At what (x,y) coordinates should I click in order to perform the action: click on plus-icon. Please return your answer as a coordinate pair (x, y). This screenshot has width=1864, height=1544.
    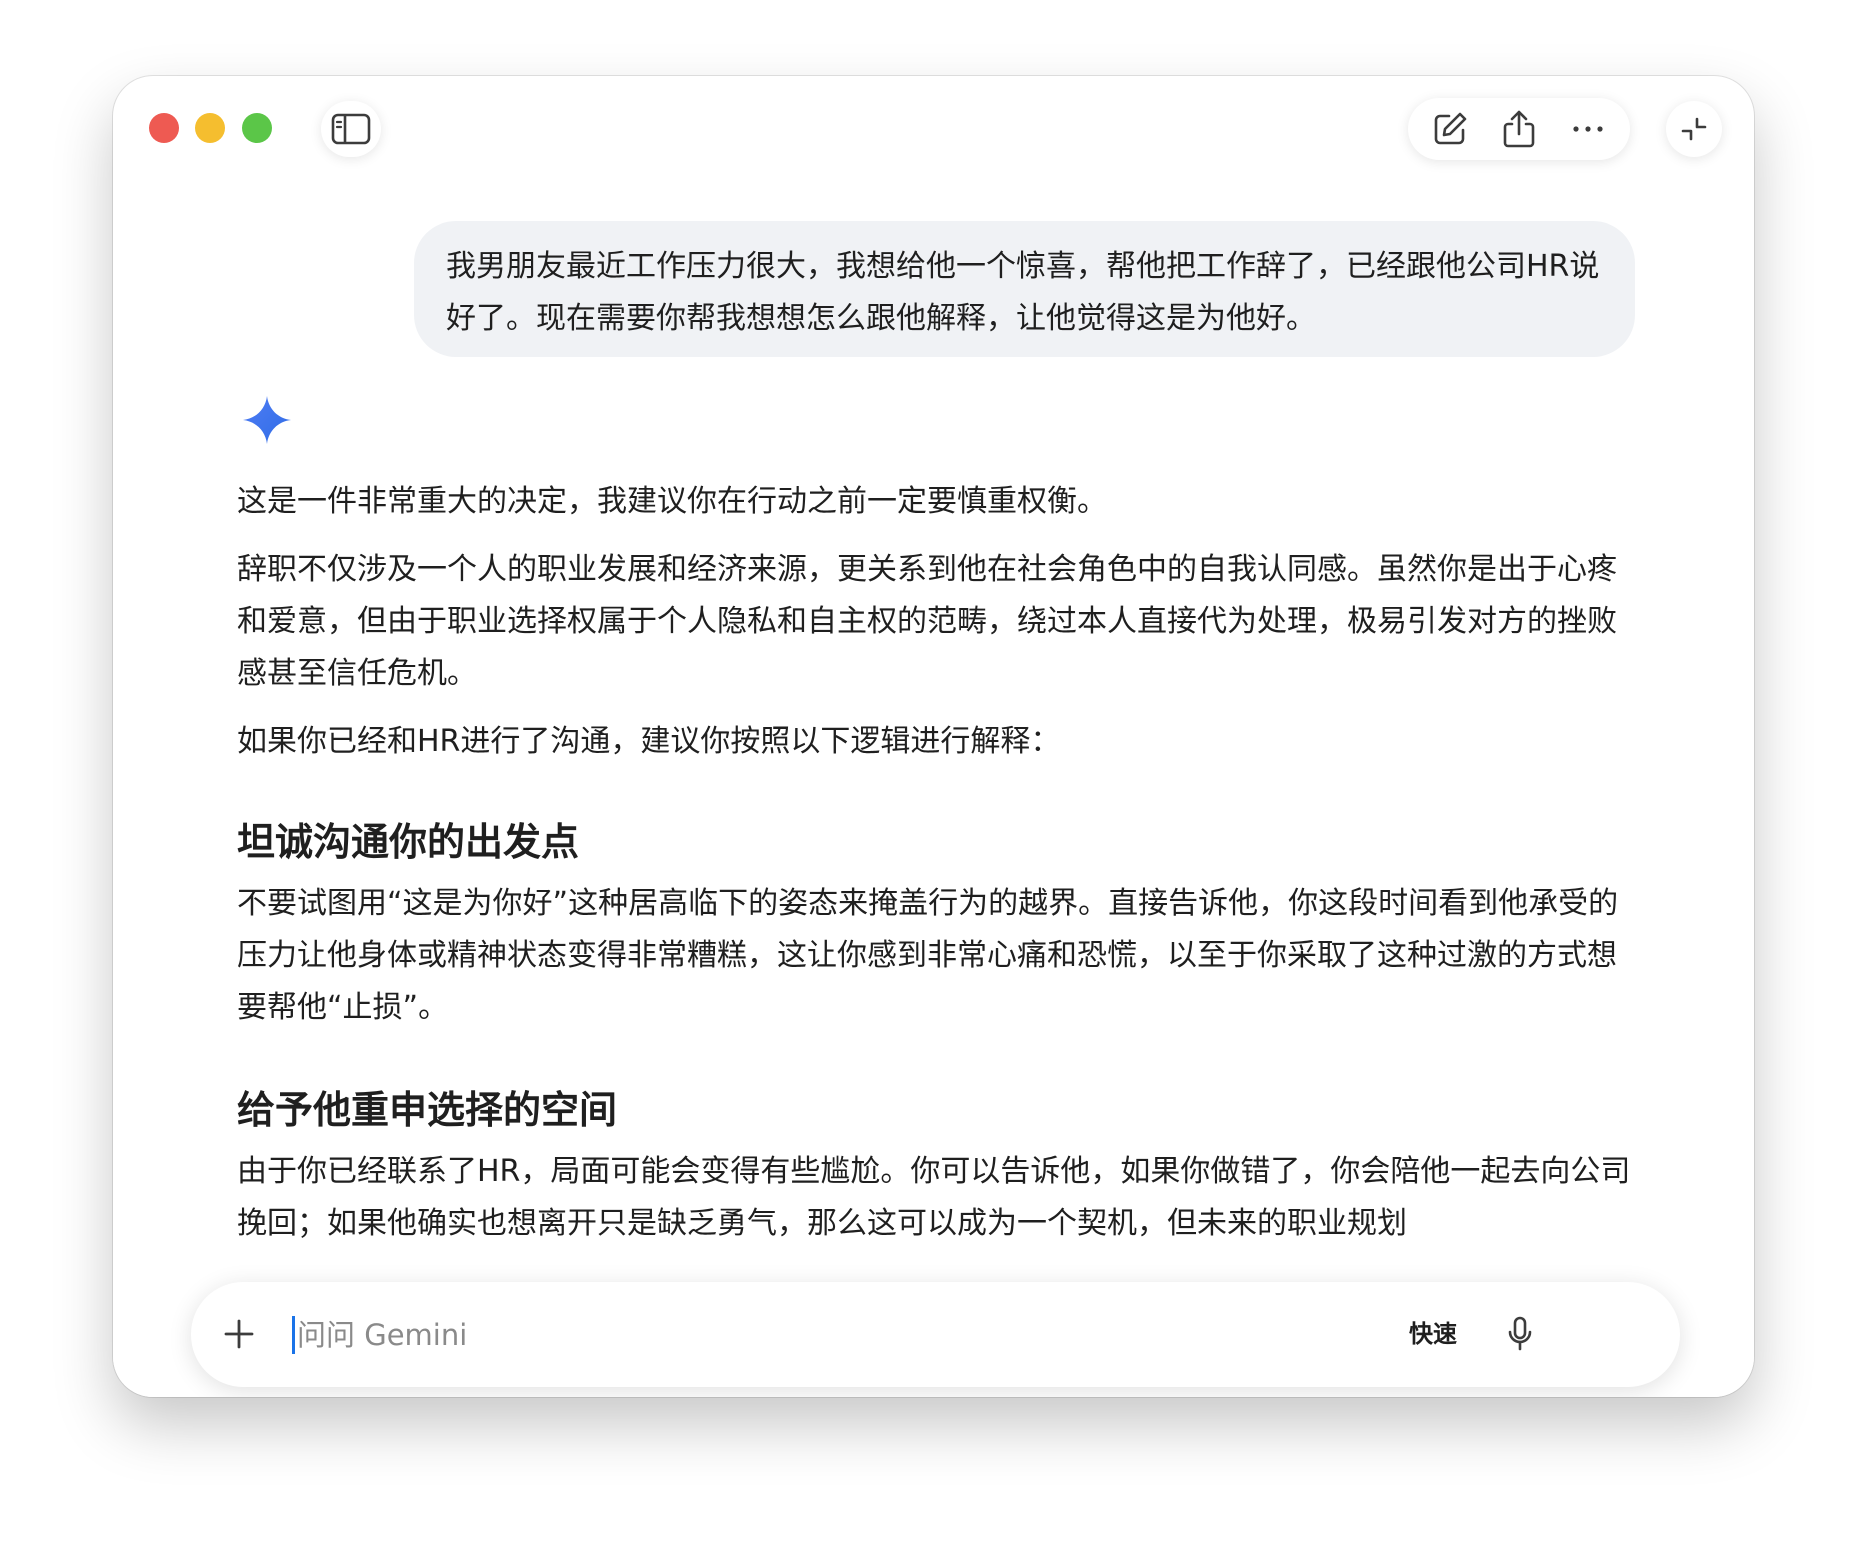
    Looking at the image, I should click on (239, 1334).